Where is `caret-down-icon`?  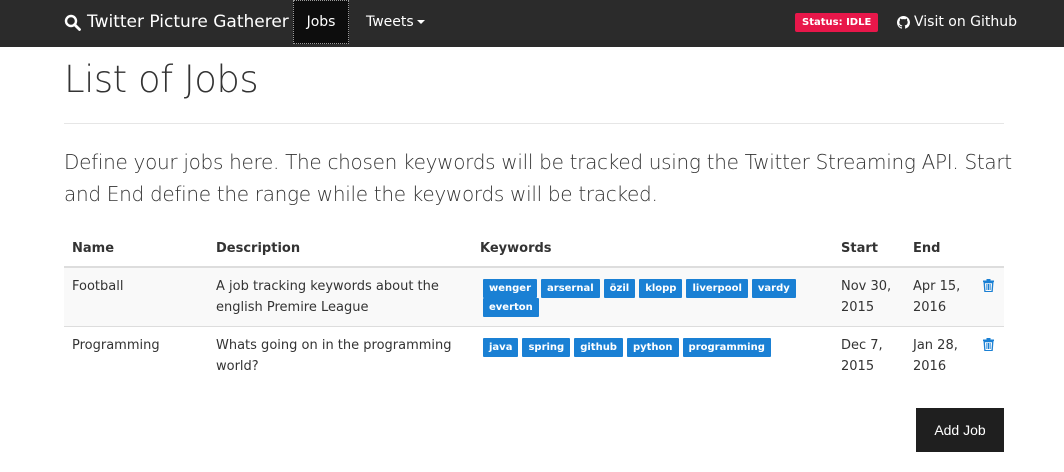 caret-down-icon is located at coordinates (420, 22).